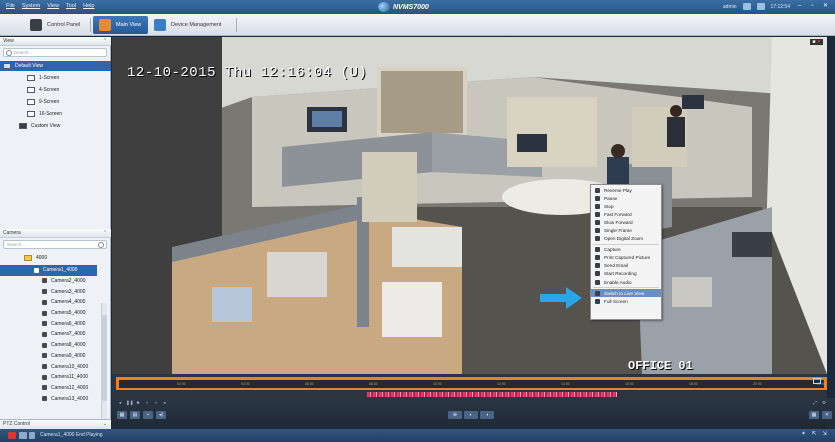  Describe the element at coordinates (746, 6) in the screenshot. I see `lock-icon` at that location.